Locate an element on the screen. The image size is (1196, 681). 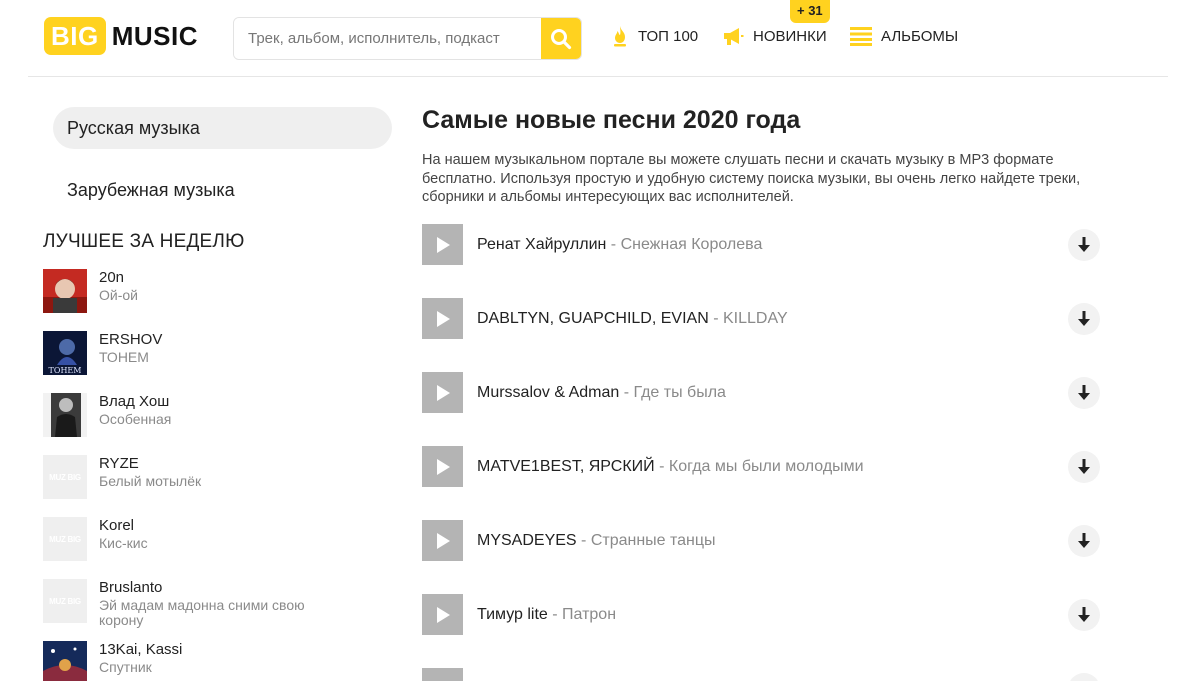
track-row: Murssalov & Adman - Где ты была is located at coordinates (762, 393).